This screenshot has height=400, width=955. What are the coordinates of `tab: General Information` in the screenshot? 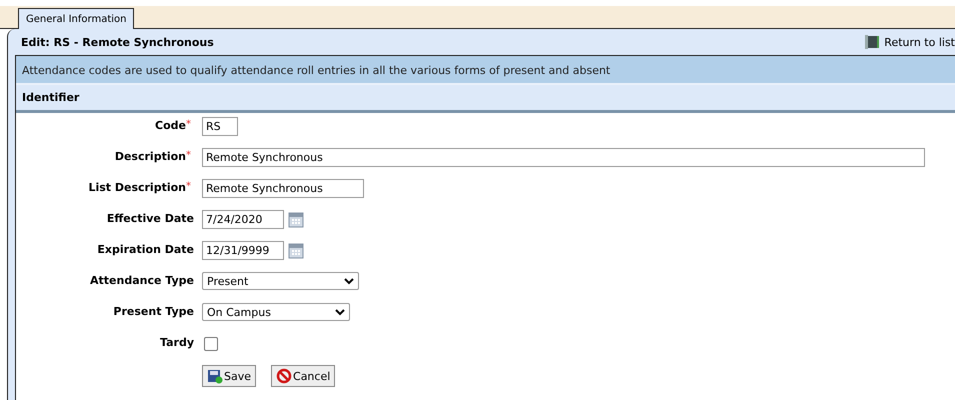 It's located at (76, 18).